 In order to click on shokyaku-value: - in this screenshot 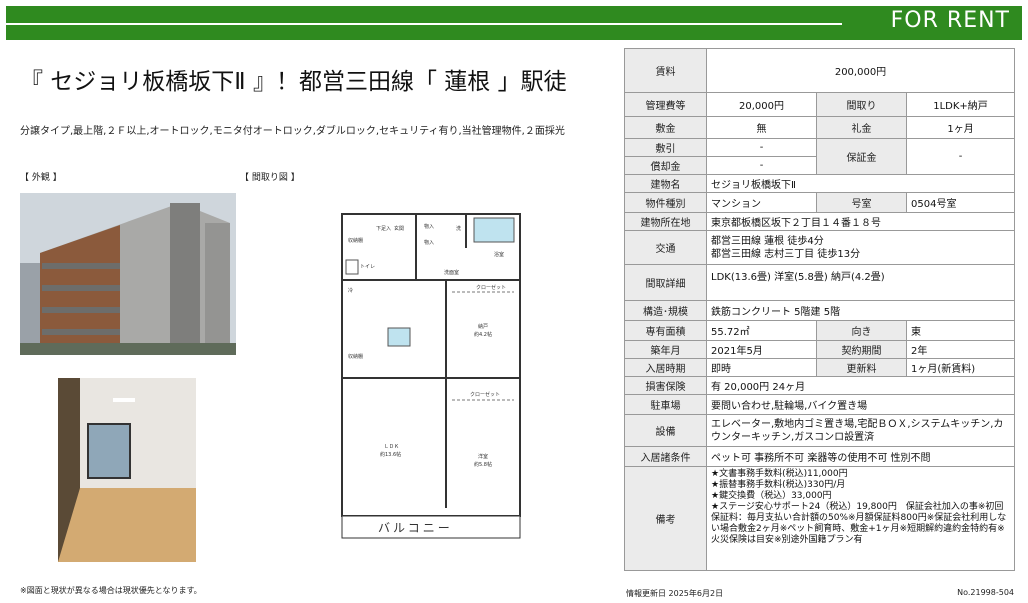, I will do `click(761, 165)`.